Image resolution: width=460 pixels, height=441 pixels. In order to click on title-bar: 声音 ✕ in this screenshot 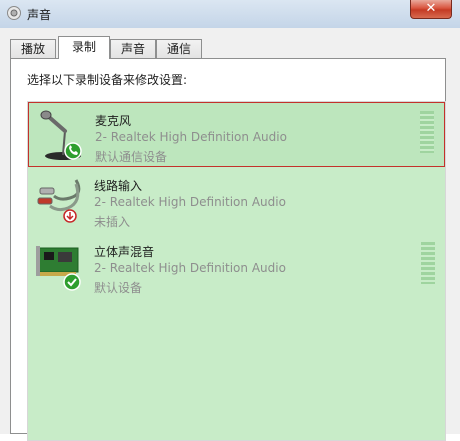, I will do `click(230, 14)`.